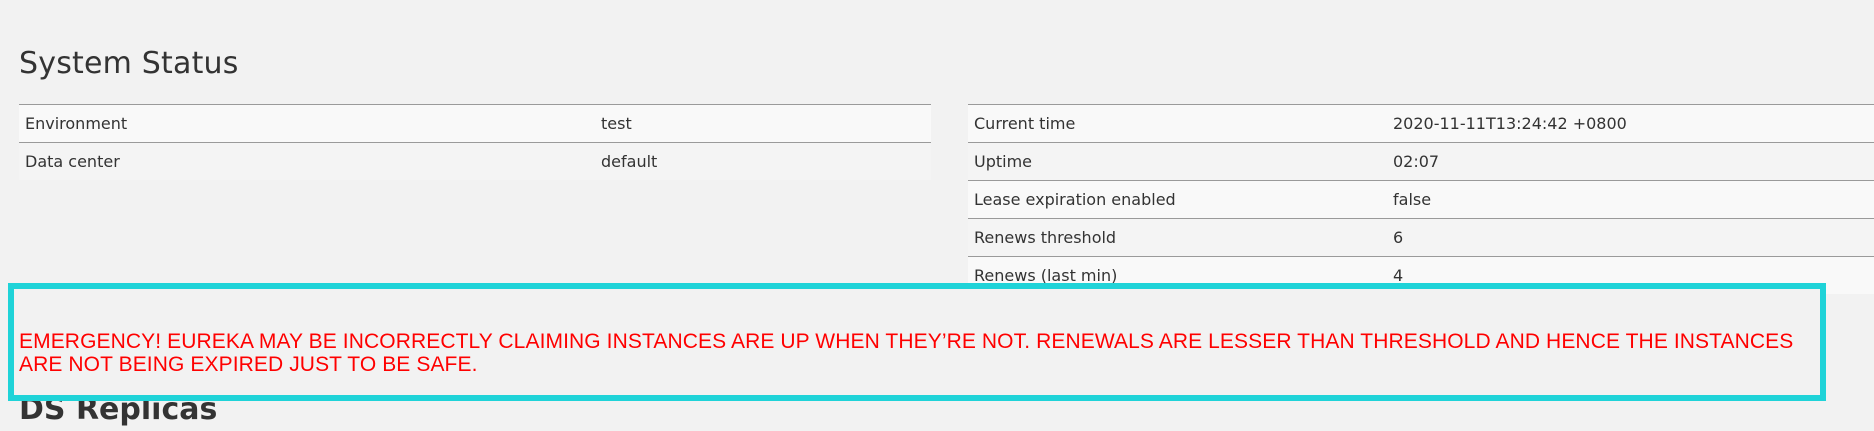 The height and width of the screenshot is (431, 1874). I want to click on row-value: 6, so click(1398, 237).